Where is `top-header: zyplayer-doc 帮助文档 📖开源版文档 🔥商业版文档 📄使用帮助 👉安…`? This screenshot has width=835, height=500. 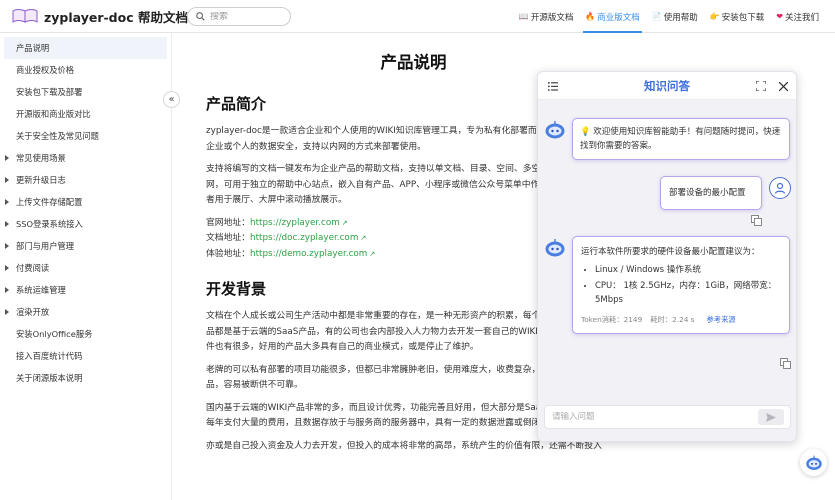
top-header: zyplayer-doc 帮助文档 📖开源版文档 🔥商业版文档 📄使用帮助 👉安… is located at coordinates (417, 16).